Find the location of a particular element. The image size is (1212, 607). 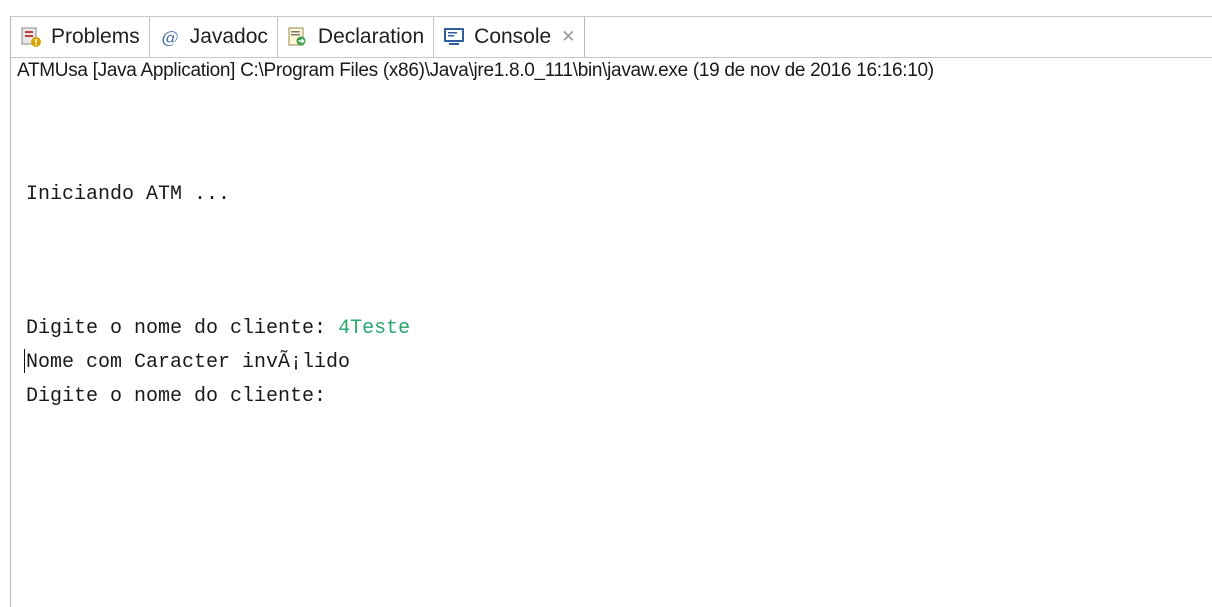

text-caret is located at coordinates (24, 361).